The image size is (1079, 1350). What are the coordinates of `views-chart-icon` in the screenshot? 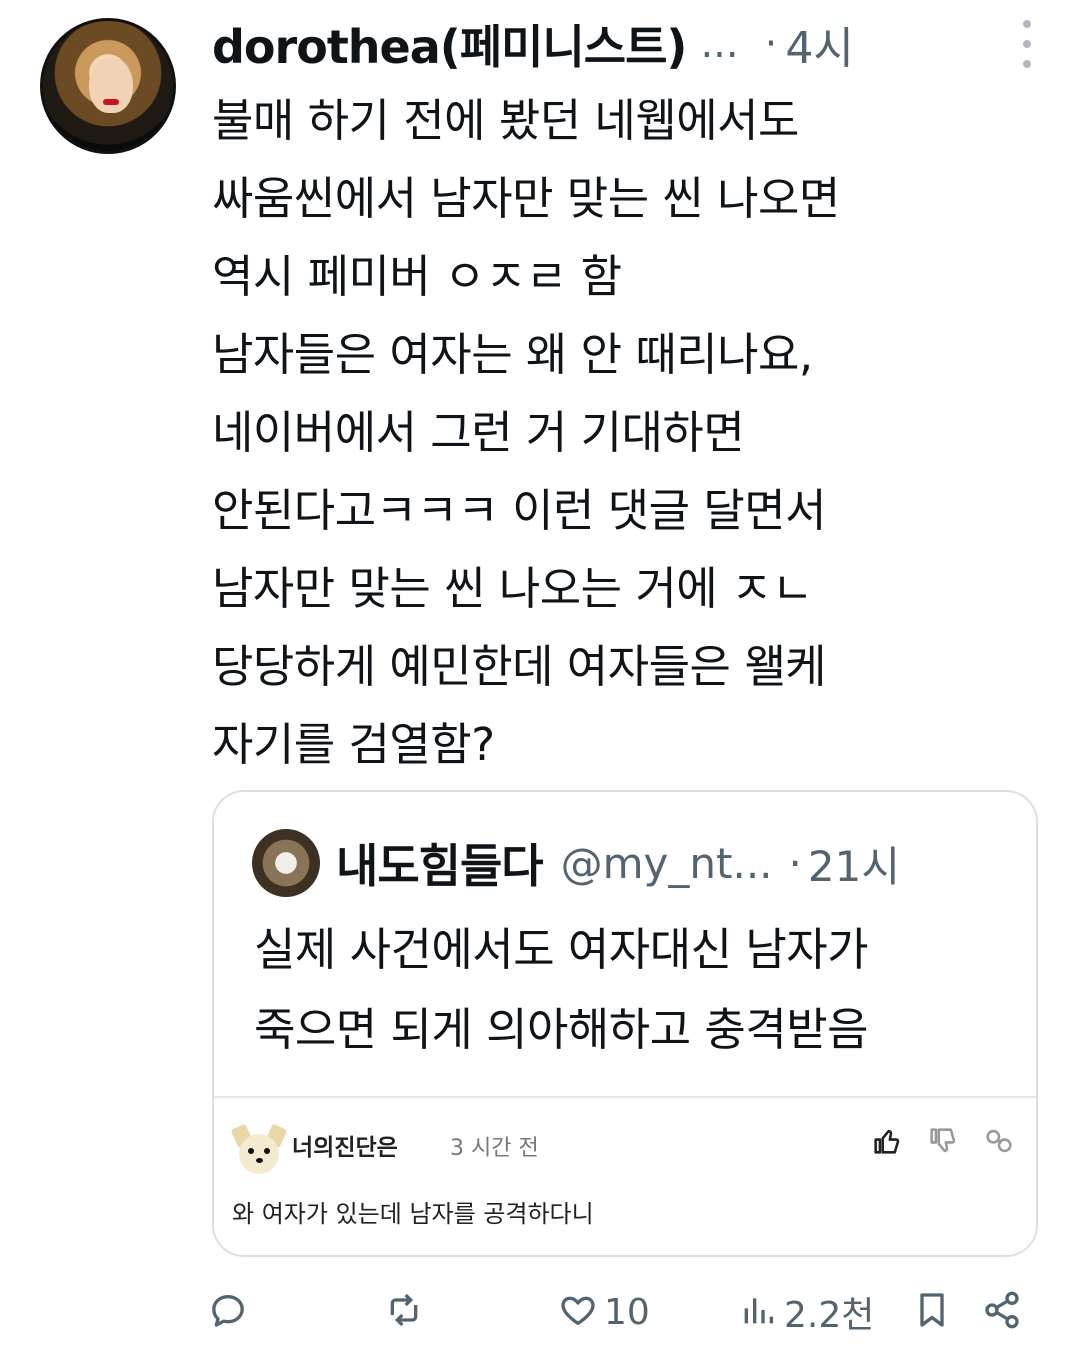 It's located at (758, 1312).